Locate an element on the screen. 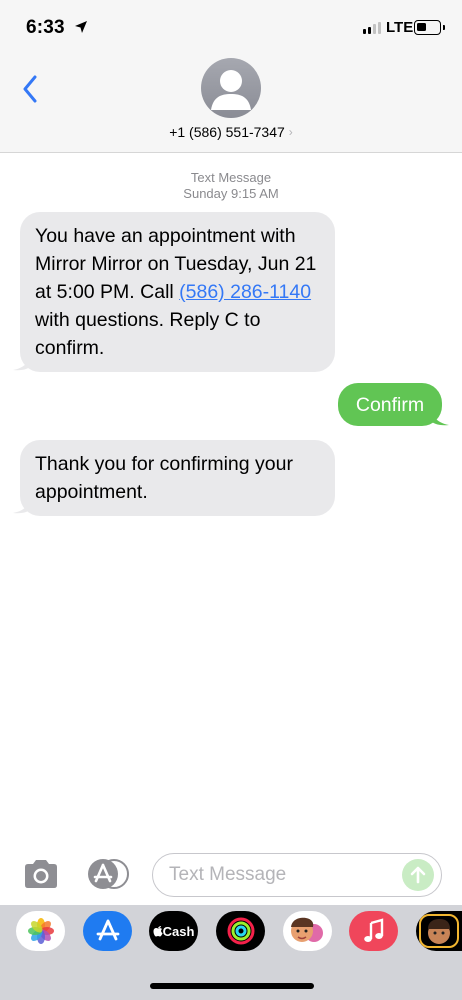 This screenshot has height=1000, width=462. music-app-button is located at coordinates (373, 931).